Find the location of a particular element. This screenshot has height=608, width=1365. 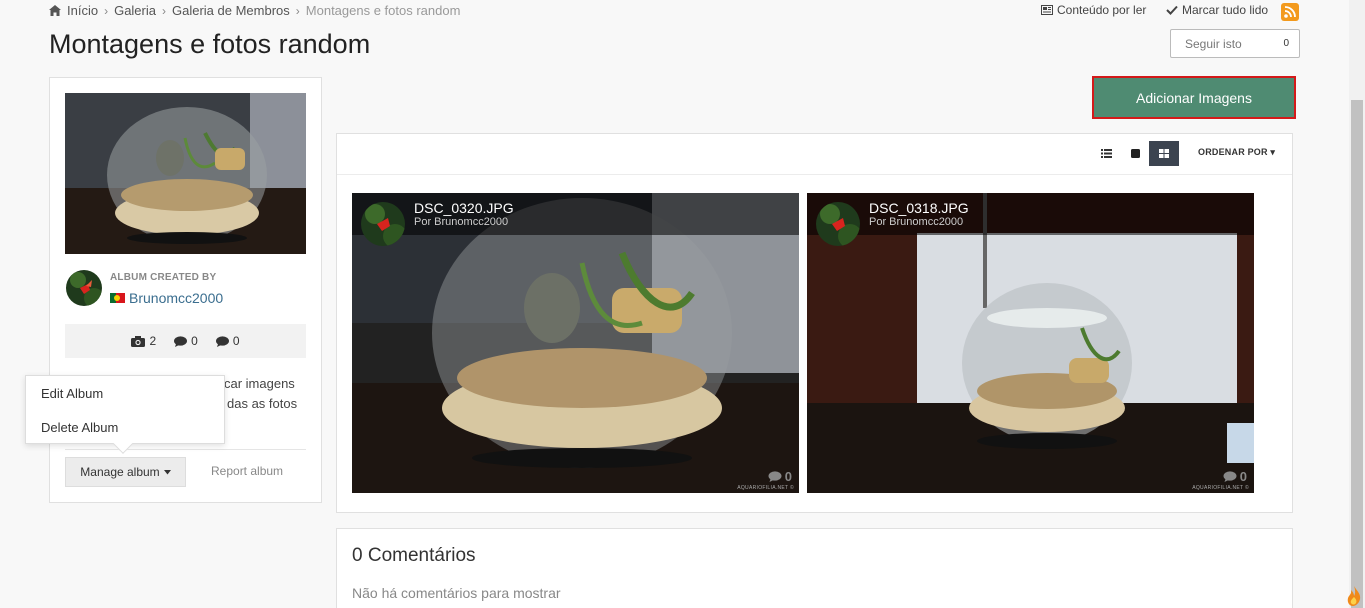

menu-item-delete-album: Delete Album is located at coordinates (79, 427).